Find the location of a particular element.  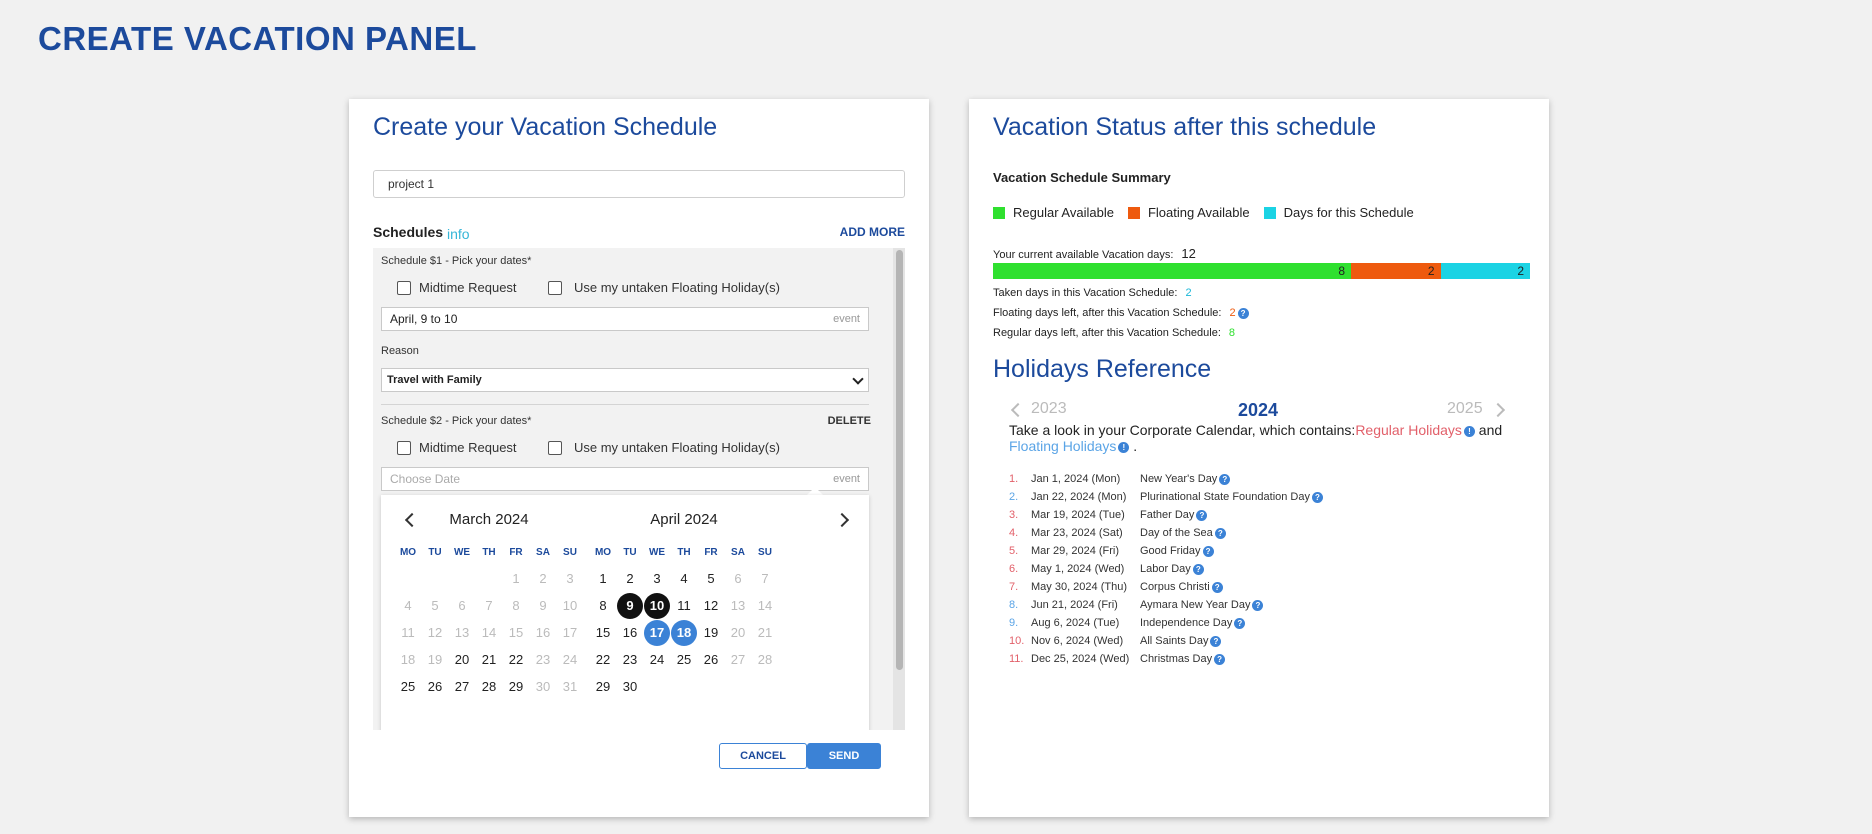

available-days-line: Your current available Vacation days: 12 is located at coordinates (1094, 253).